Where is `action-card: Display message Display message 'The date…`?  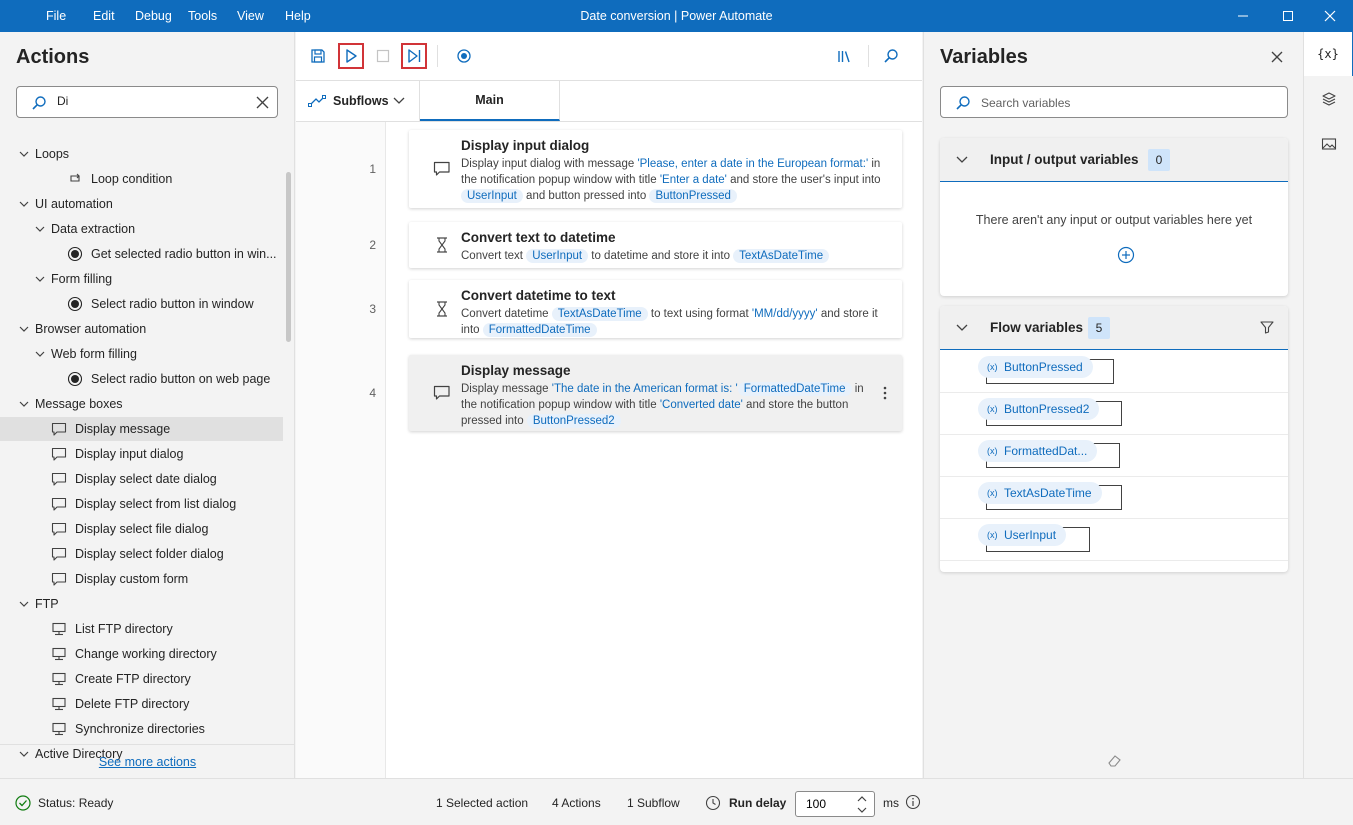
action-card: Display message Display message 'The date… is located at coordinates (655, 393).